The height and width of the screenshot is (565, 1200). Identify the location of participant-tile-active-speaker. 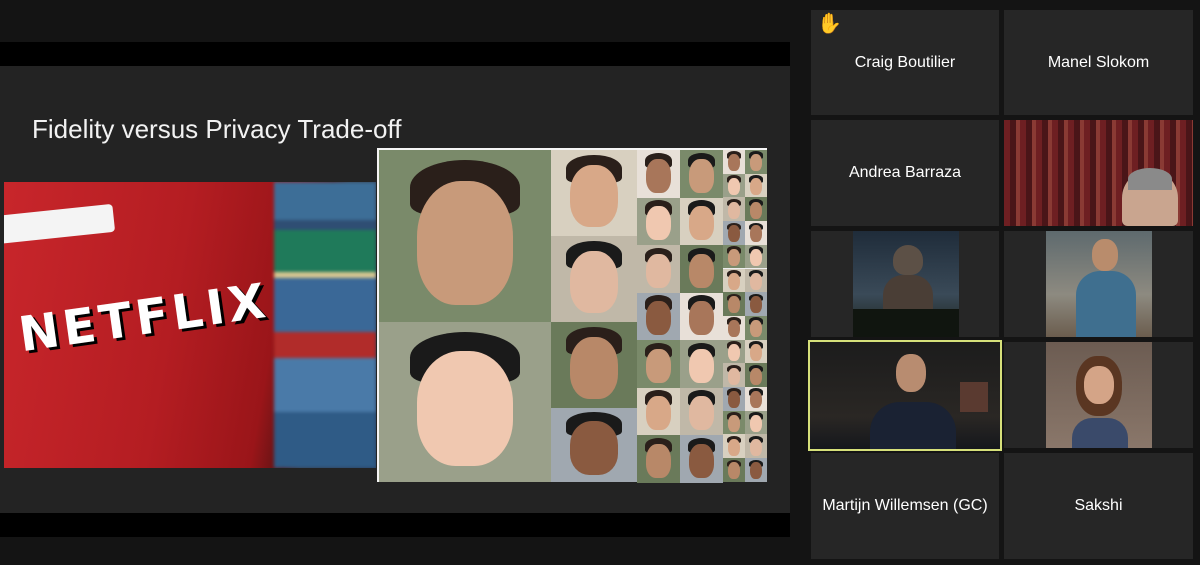
(905, 395).